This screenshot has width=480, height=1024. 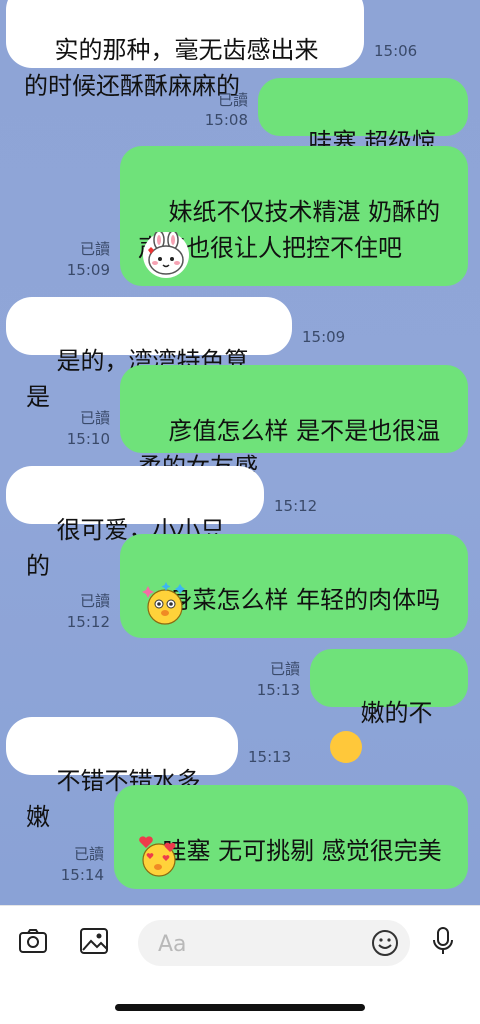 What do you see at coordinates (294, 423) in the screenshot?
I see `outgoing-message-bubble: 彦值怎么样 是不是也很温 柔的女友感` at bounding box center [294, 423].